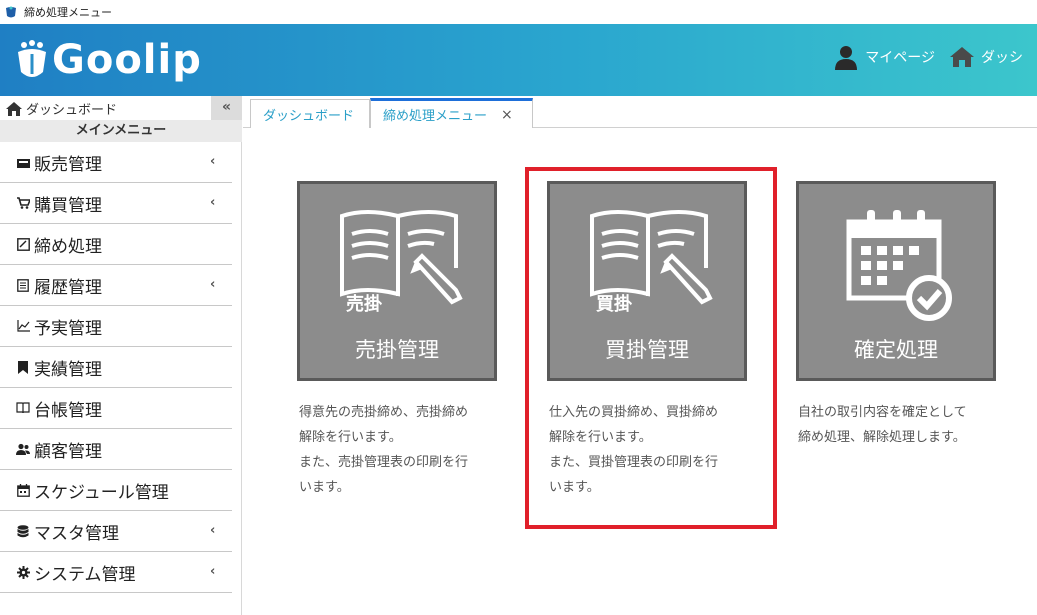 This screenshot has height=615, width=1037. What do you see at coordinates (23, 449) in the screenshot?
I see `users-icon` at bounding box center [23, 449].